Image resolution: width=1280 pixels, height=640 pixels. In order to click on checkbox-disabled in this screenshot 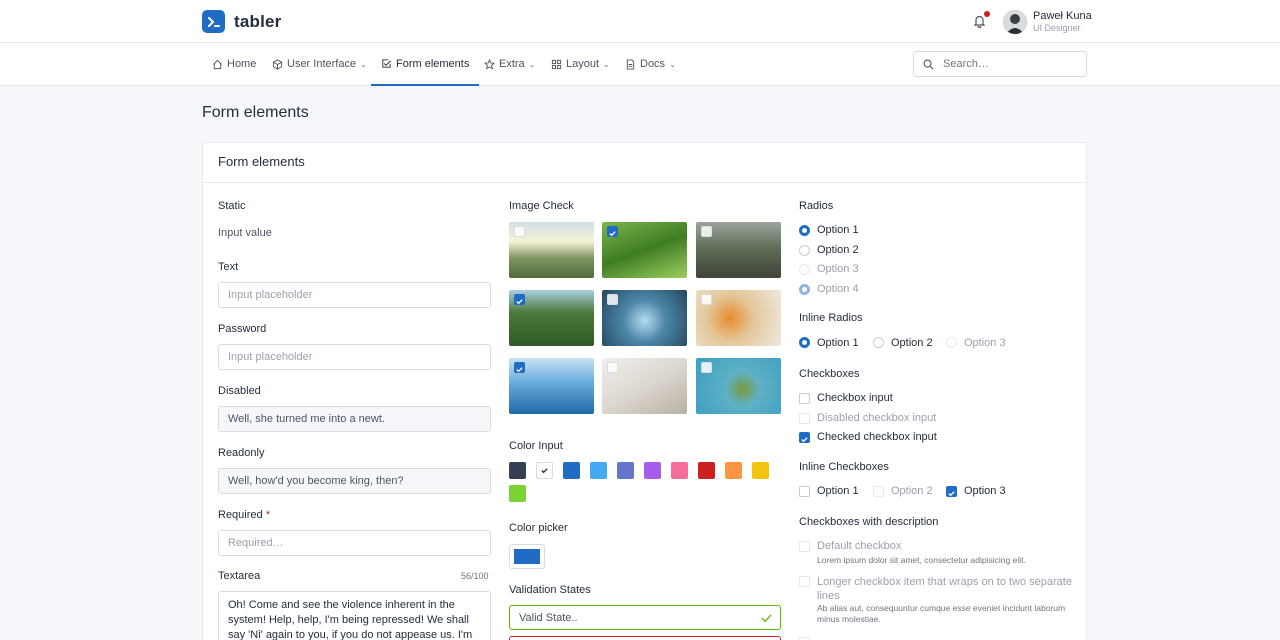, I will do `click(804, 418)`.